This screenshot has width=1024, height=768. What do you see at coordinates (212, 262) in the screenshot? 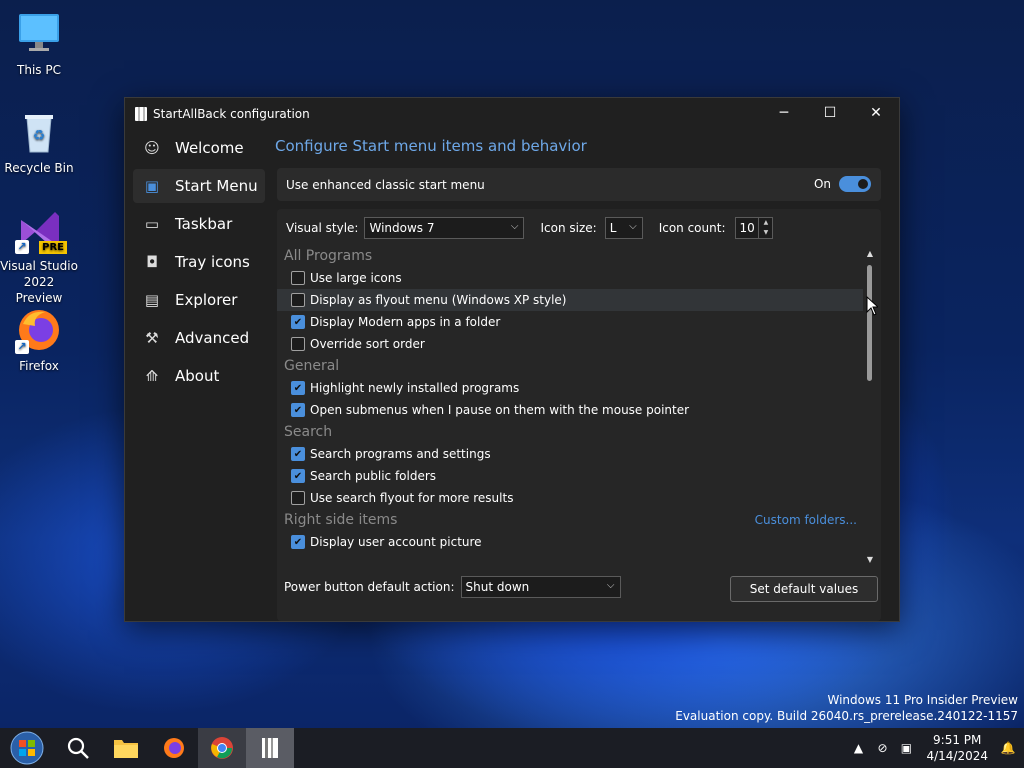
I see `sidebar-item-label: Tray icons` at bounding box center [212, 262].